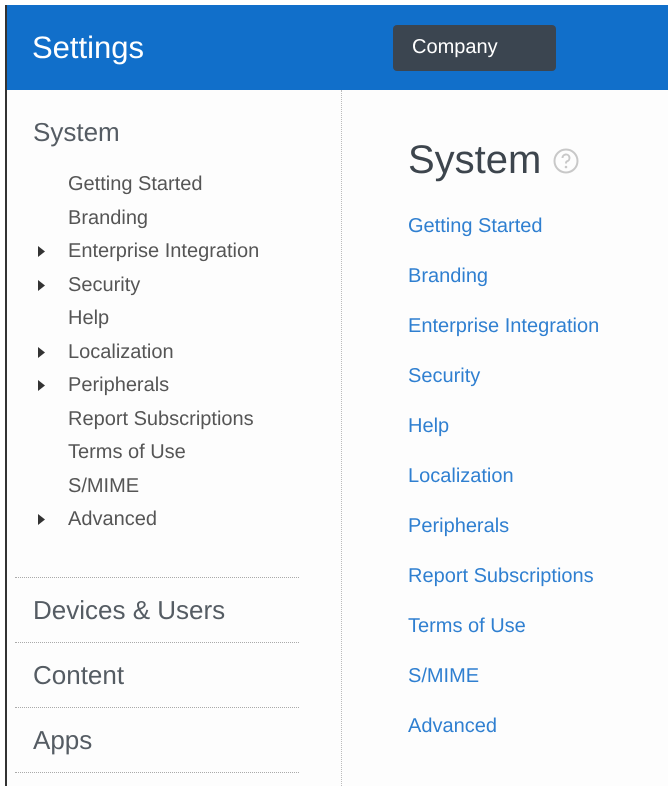  I want to click on settings-link: Peripherals, so click(504, 540).